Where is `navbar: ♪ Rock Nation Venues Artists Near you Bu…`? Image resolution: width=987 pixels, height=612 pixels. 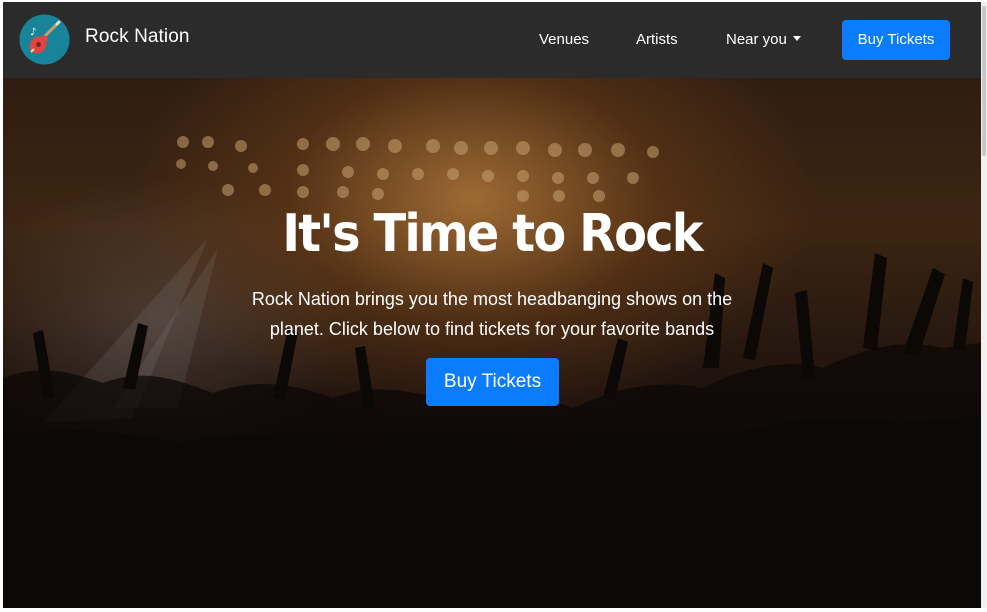
navbar: ♪ Rock Nation Venues Artists Near you Bu… is located at coordinates (492, 40).